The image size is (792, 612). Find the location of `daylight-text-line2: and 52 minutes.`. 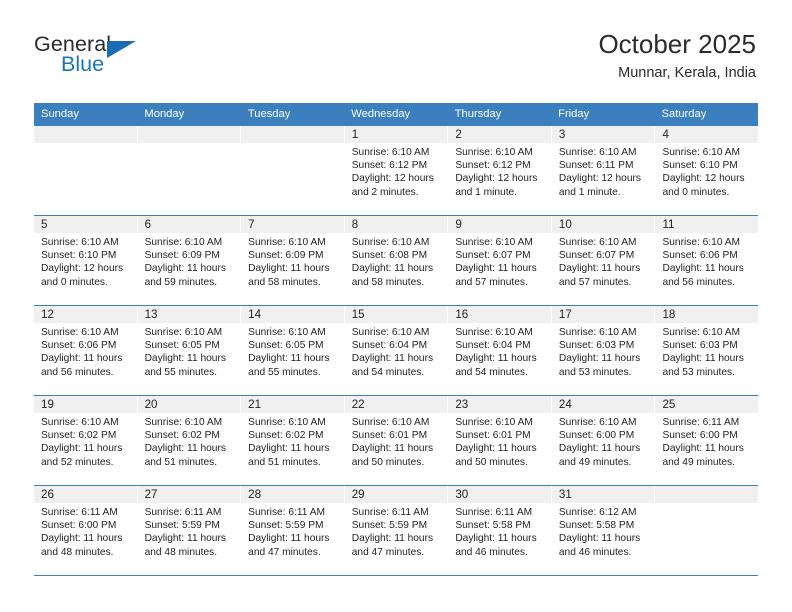

daylight-text-line2: and 52 minutes. is located at coordinates (77, 462).